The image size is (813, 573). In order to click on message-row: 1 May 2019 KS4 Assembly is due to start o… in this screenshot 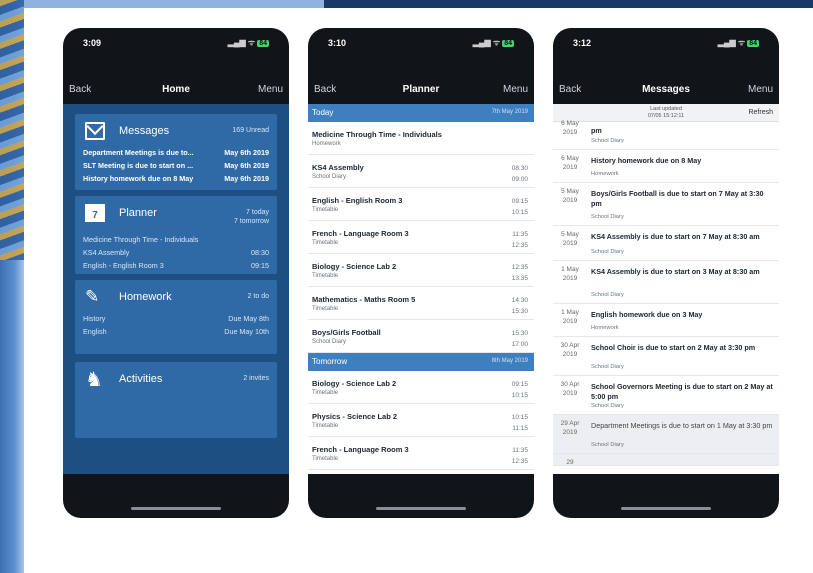, I will do `click(666, 282)`.